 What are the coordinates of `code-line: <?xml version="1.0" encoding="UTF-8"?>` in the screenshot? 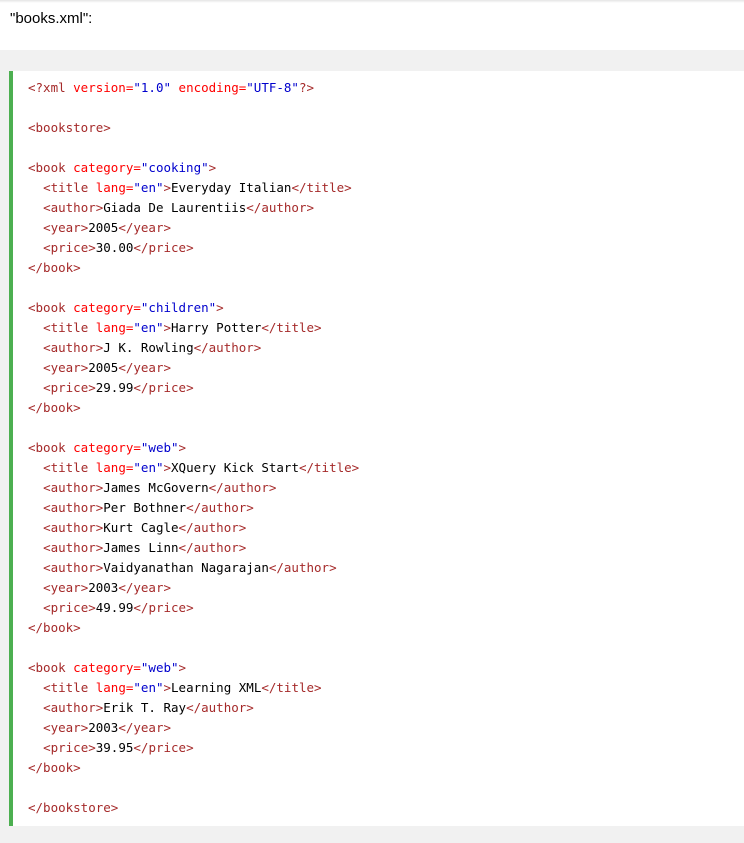 It's located at (193, 88).